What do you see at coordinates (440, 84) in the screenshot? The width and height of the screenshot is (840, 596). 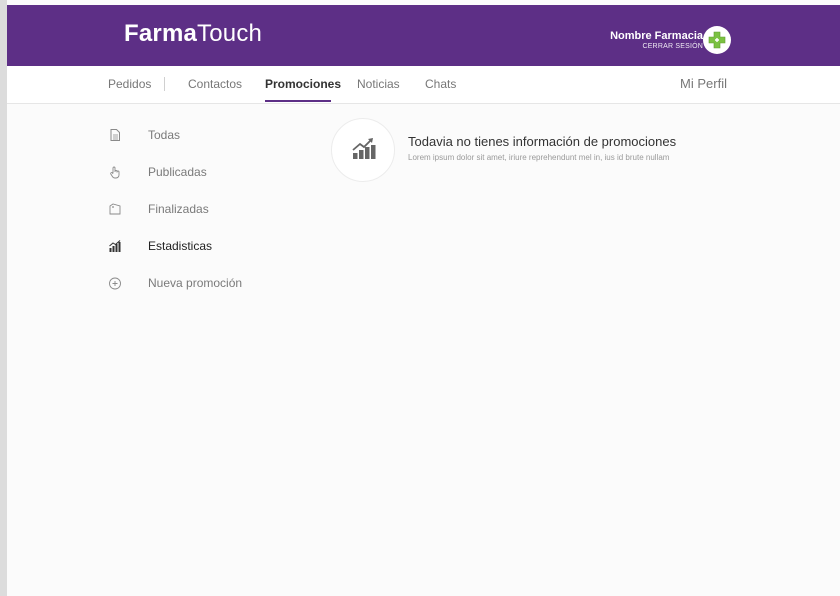 I see `tab-chats: Chats` at bounding box center [440, 84].